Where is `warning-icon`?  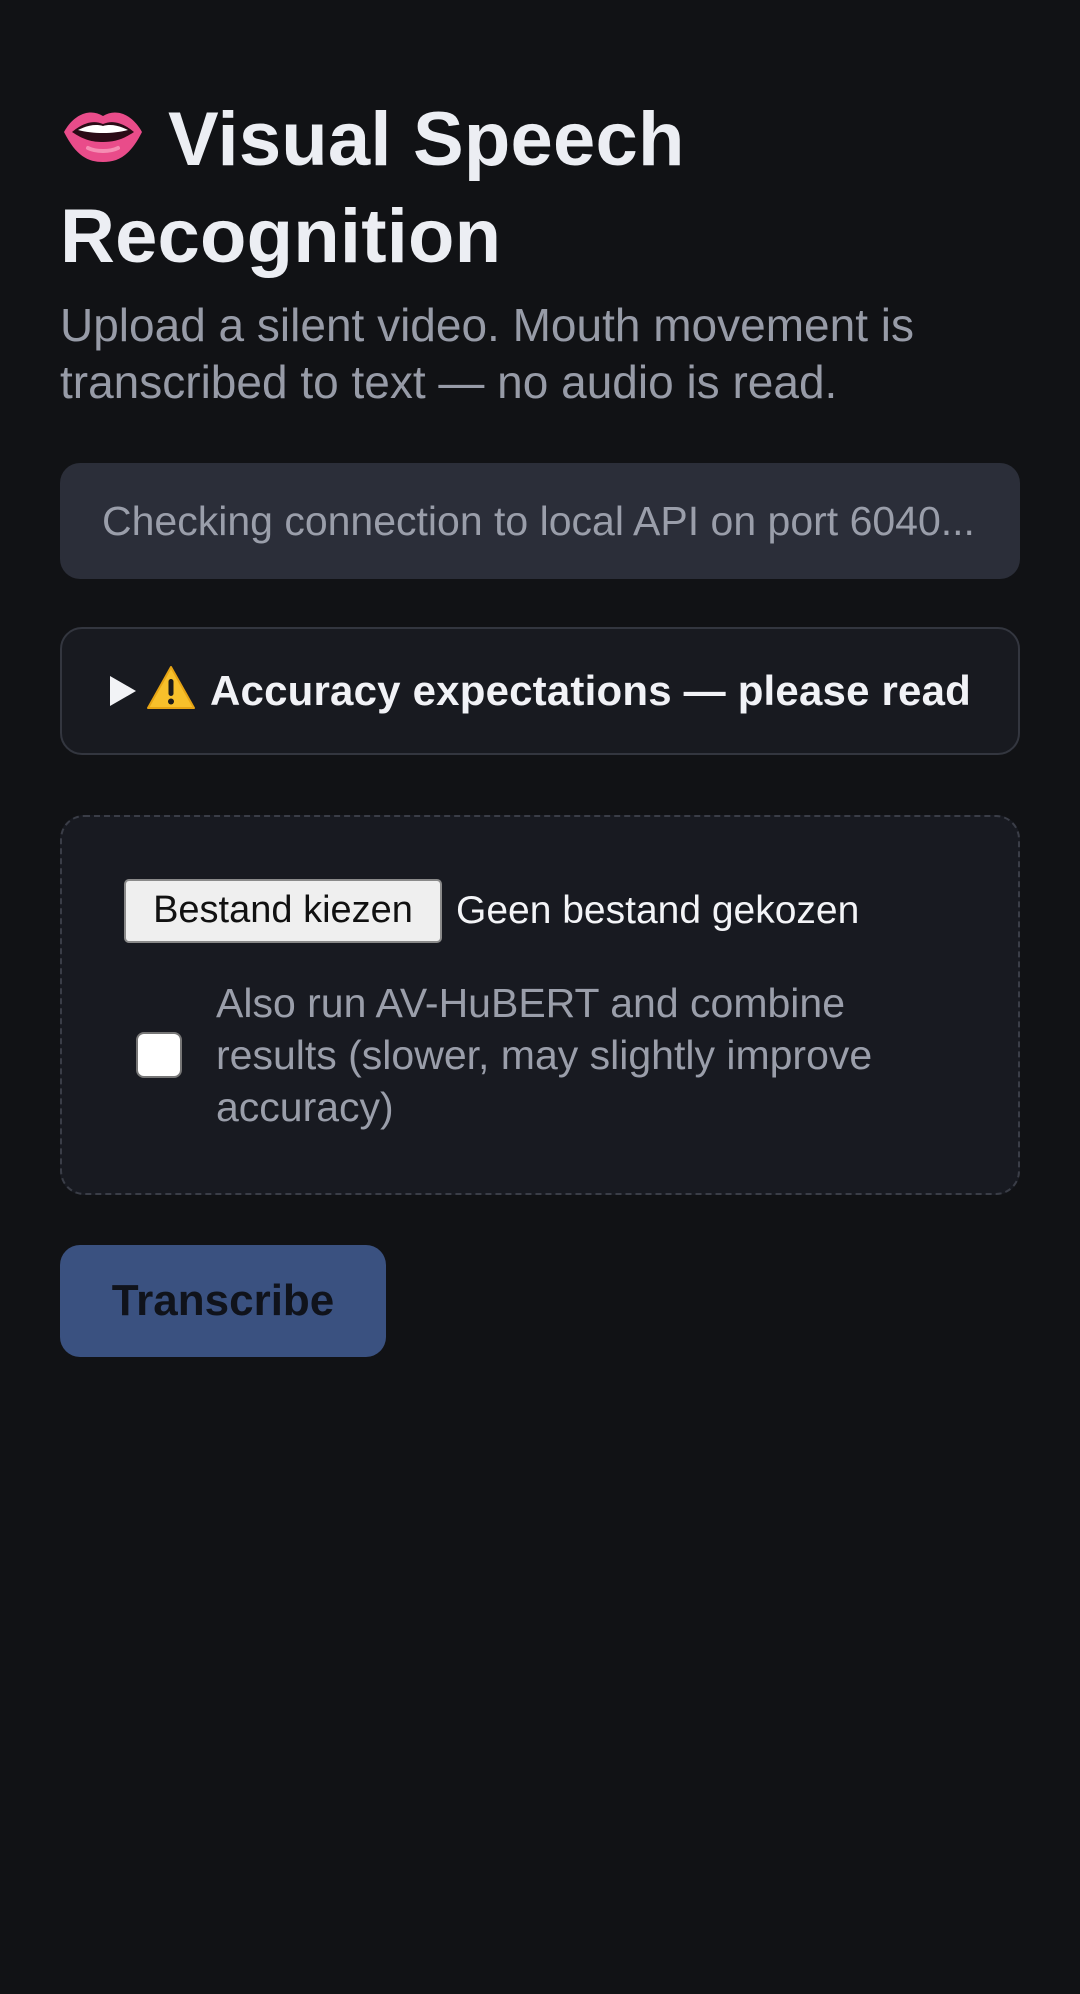 warning-icon is located at coordinates (171, 690).